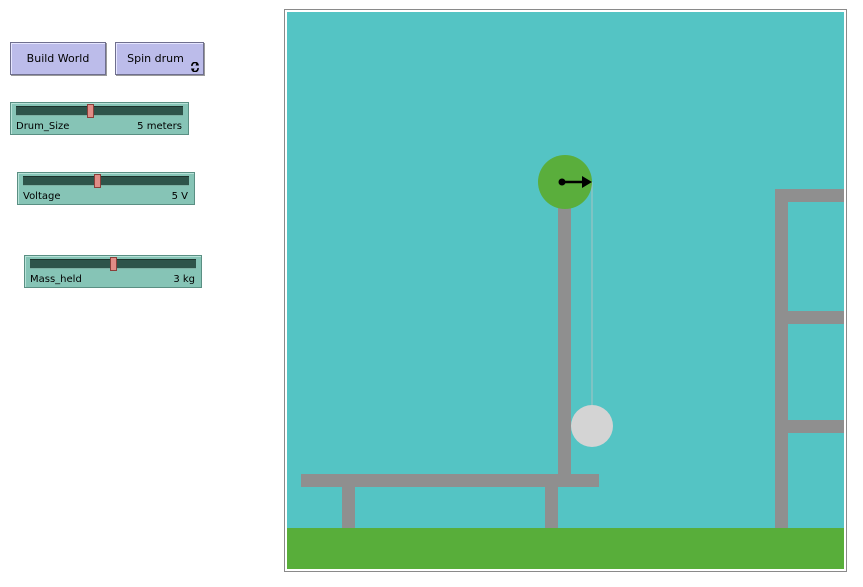 This screenshot has width=863, height=587. I want to click on voltage-slider-value: 5 V, so click(179, 196).